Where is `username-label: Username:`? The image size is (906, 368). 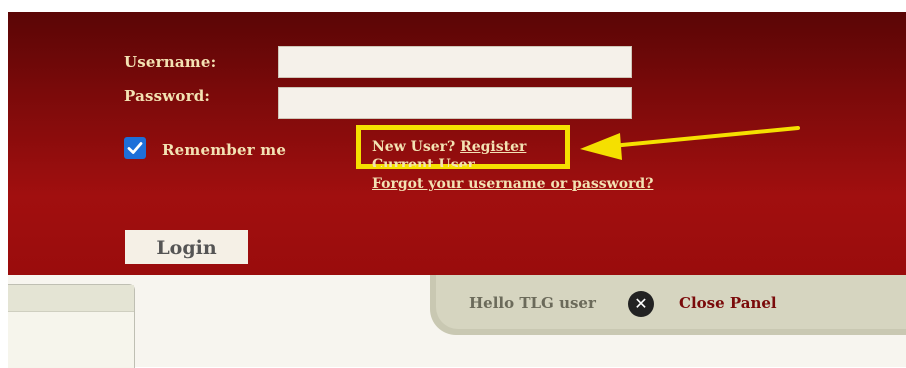
username-label: Username: is located at coordinates (170, 62).